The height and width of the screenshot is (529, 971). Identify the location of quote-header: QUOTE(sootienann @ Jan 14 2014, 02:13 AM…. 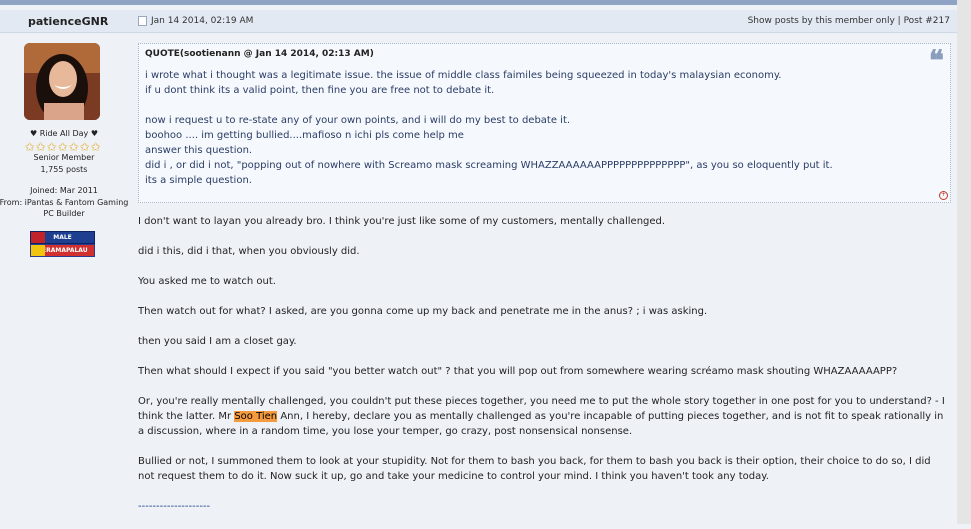
(259, 54).